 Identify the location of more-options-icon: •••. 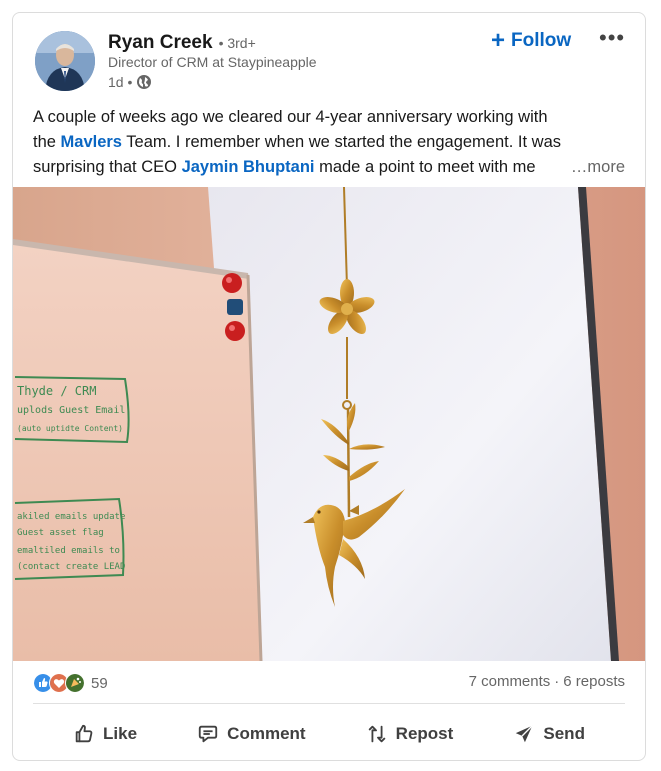
(612, 38).